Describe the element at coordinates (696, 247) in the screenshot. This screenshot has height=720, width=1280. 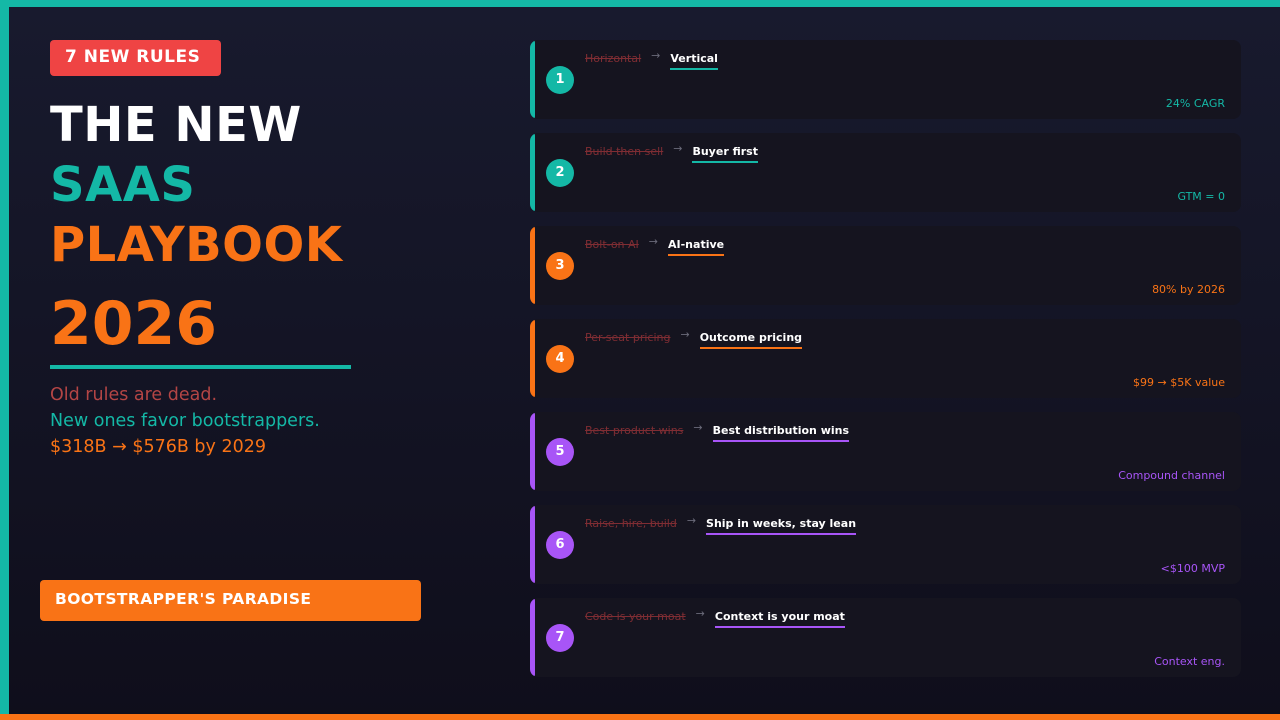
I see `new-rule: AI-native` at that location.